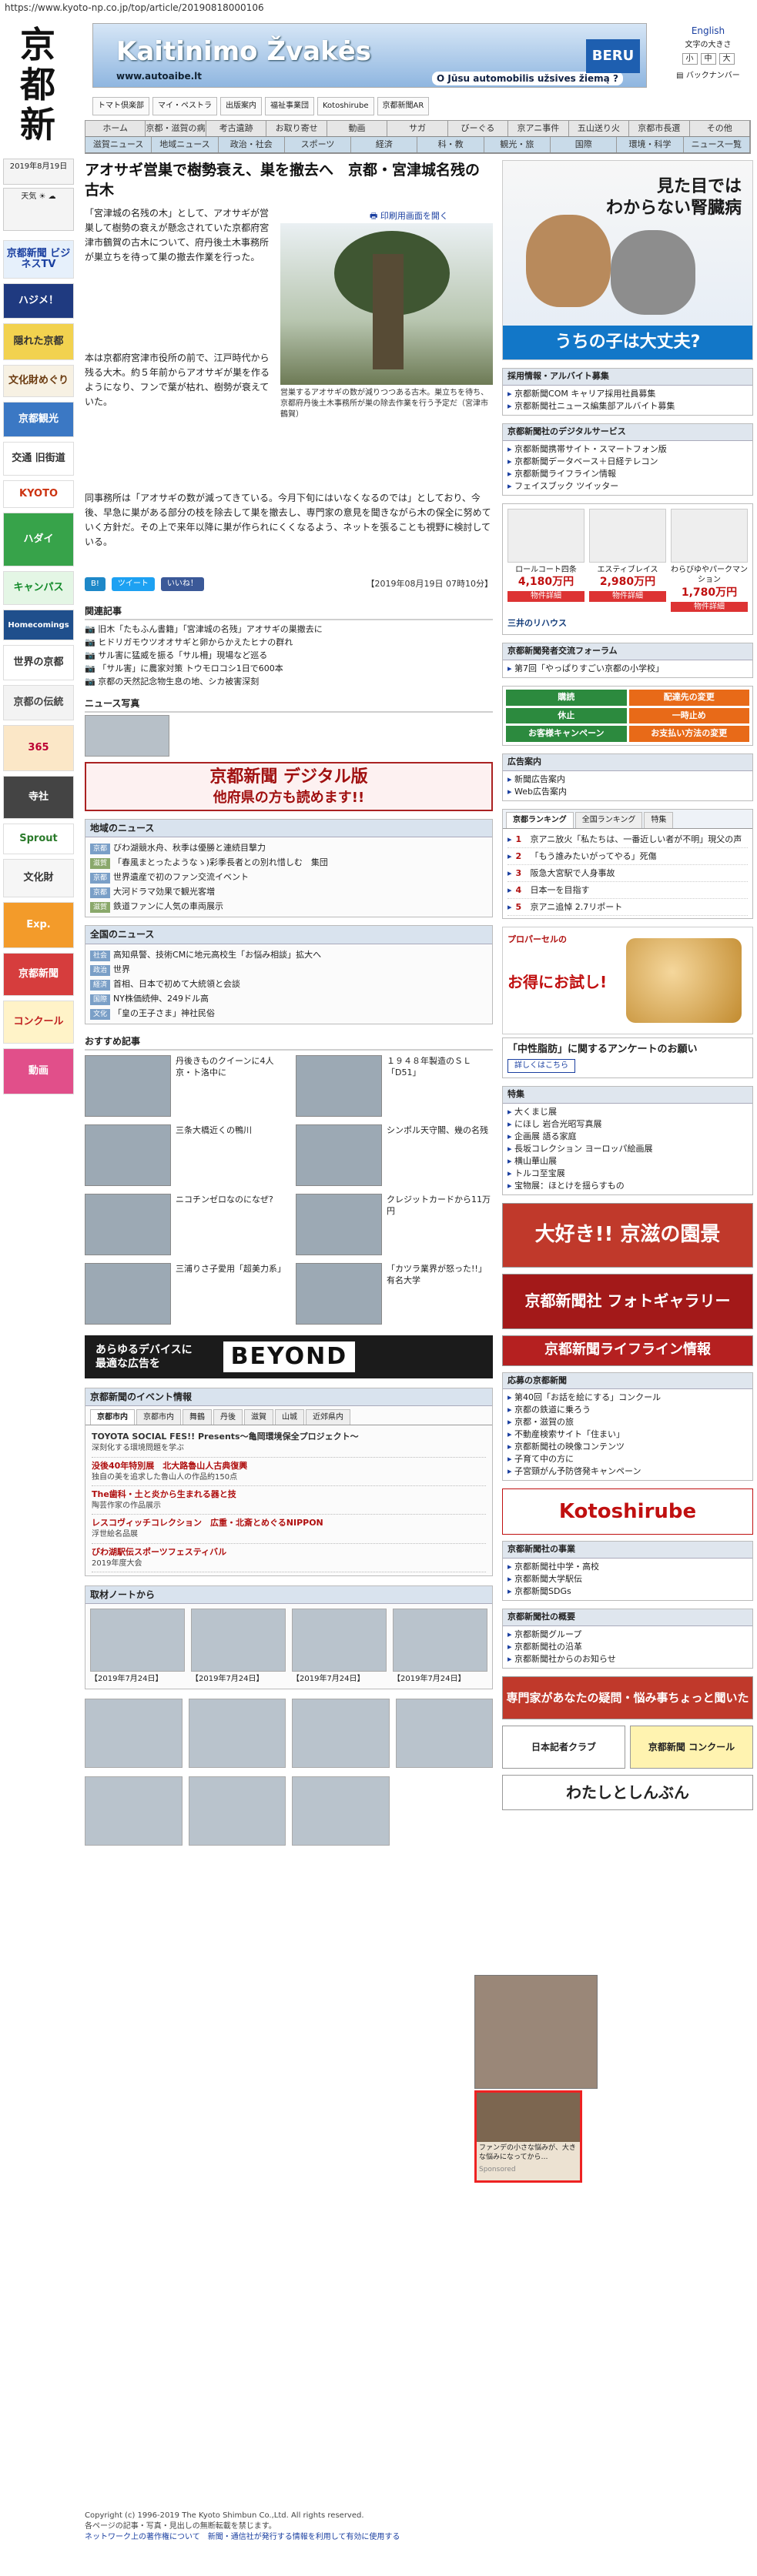 Image resolution: width=757 pixels, height=2576 pixels. I want to click on like-button: いいね！, so click(182, 584).